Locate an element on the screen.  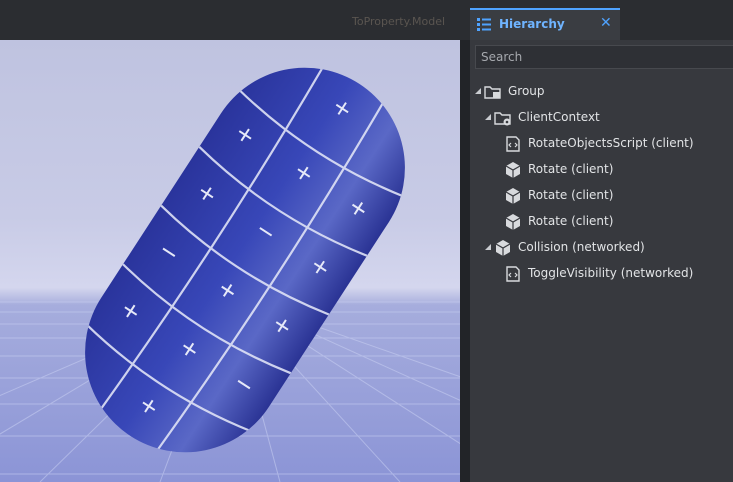
tab-hierarchy-label: Hierarchy is located at coordinates (532, 24).